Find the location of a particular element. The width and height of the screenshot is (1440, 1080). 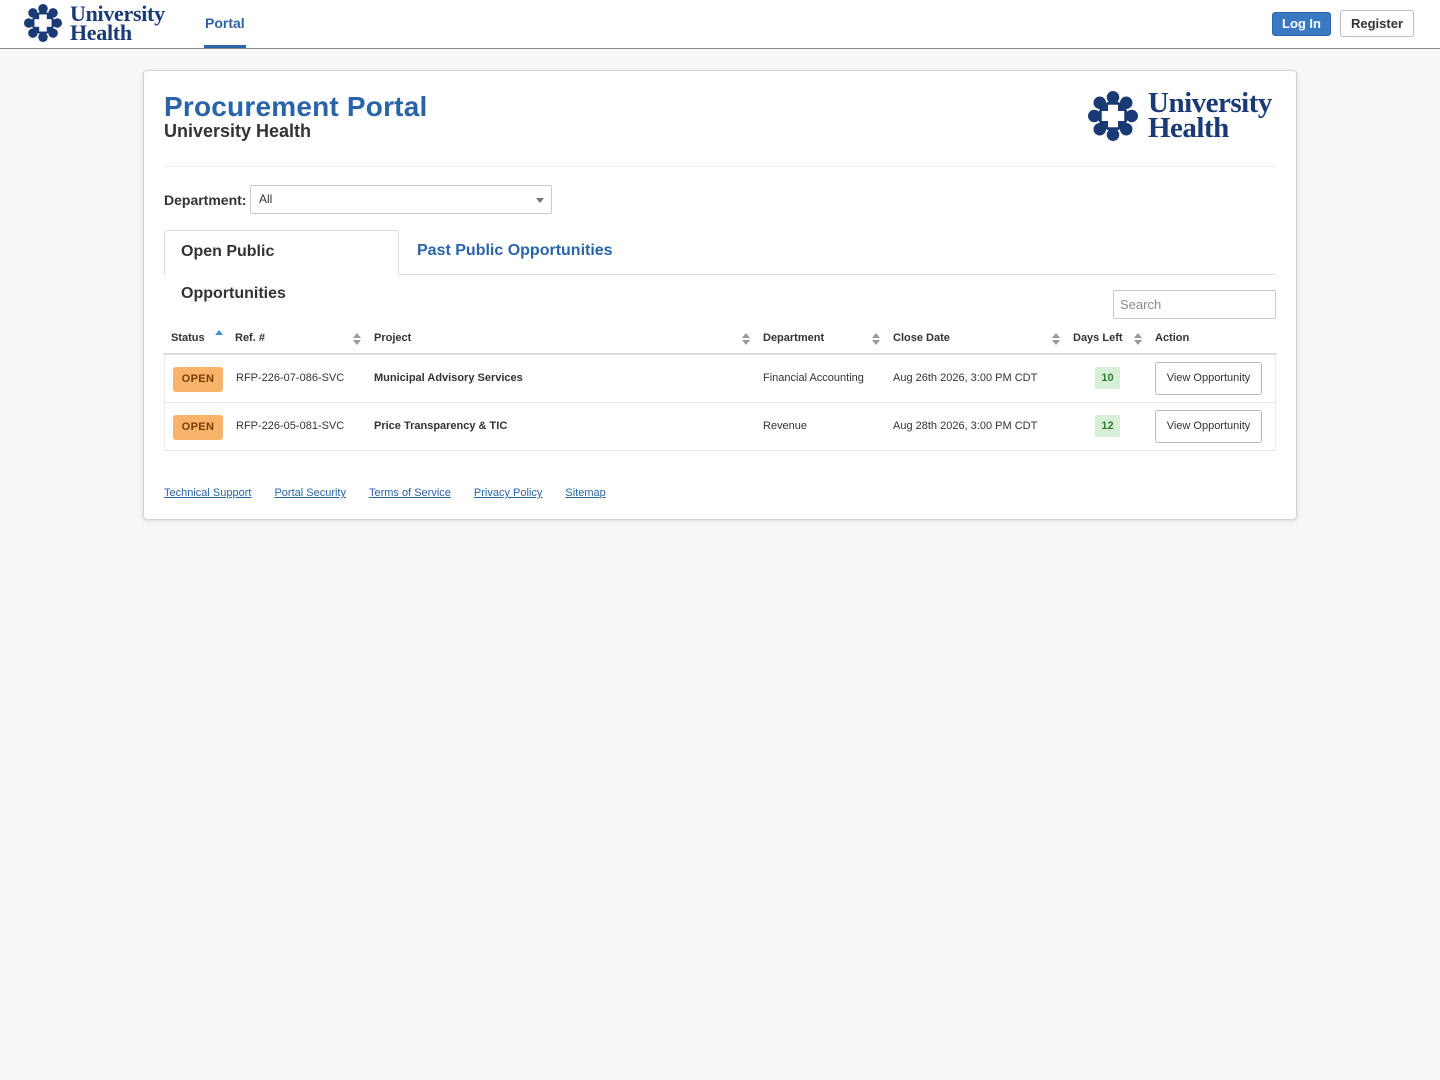

department-select: All is located at coordinates (401, 199).